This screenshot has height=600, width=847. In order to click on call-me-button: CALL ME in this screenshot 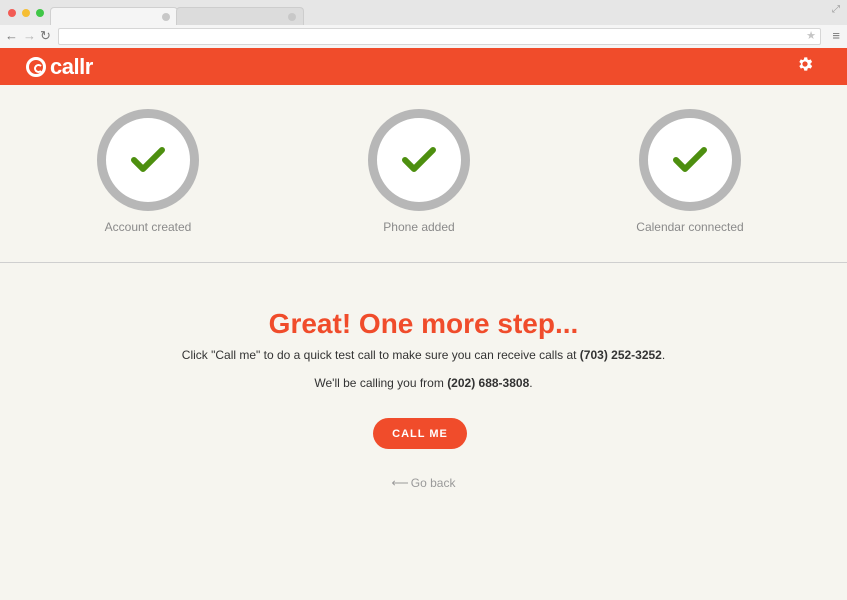, I will do `click(420, 433)`.